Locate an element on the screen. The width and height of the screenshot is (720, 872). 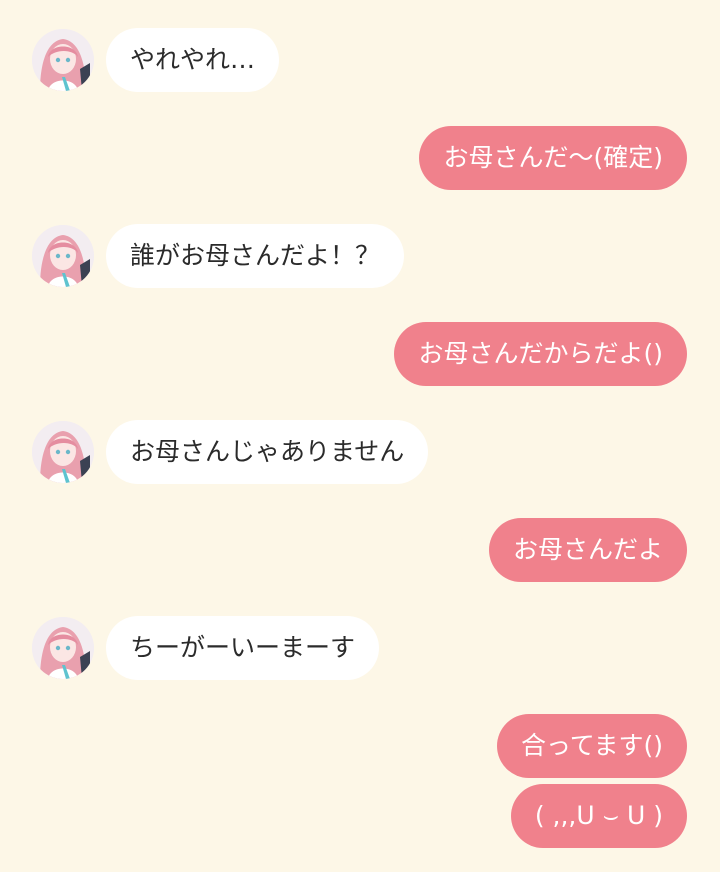
incoming-message-bubble: お母さんじゃありません is located at coordinates (267, 452).